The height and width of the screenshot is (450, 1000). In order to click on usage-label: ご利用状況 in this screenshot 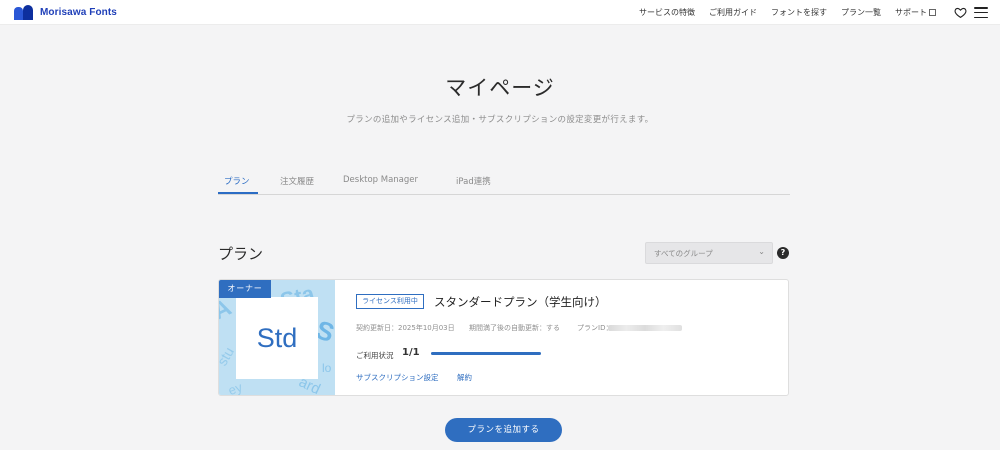, I will do `click(375, 355)`.